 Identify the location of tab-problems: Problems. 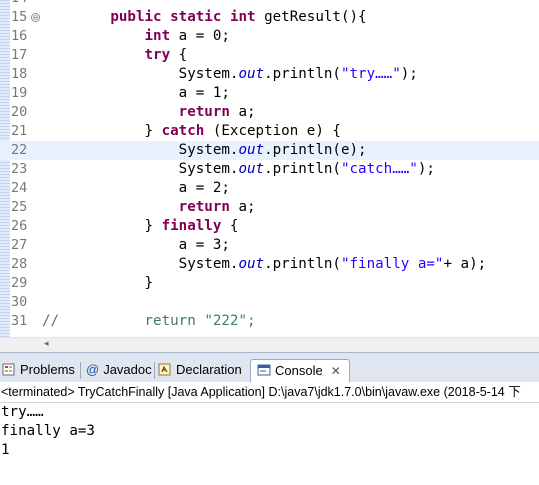
(38, 371).